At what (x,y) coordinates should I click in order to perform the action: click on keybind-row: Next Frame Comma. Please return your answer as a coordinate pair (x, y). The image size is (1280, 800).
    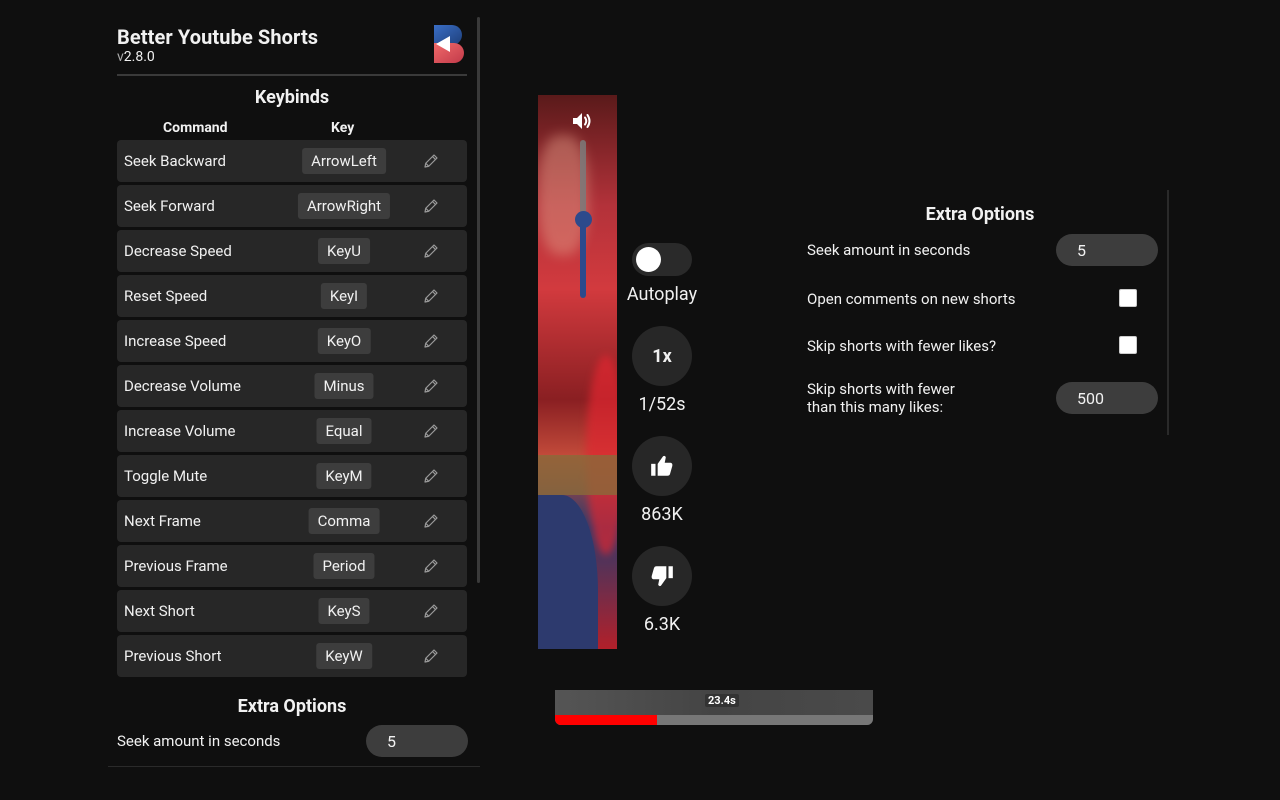
    Looking at the image, I should click on (292, 521).